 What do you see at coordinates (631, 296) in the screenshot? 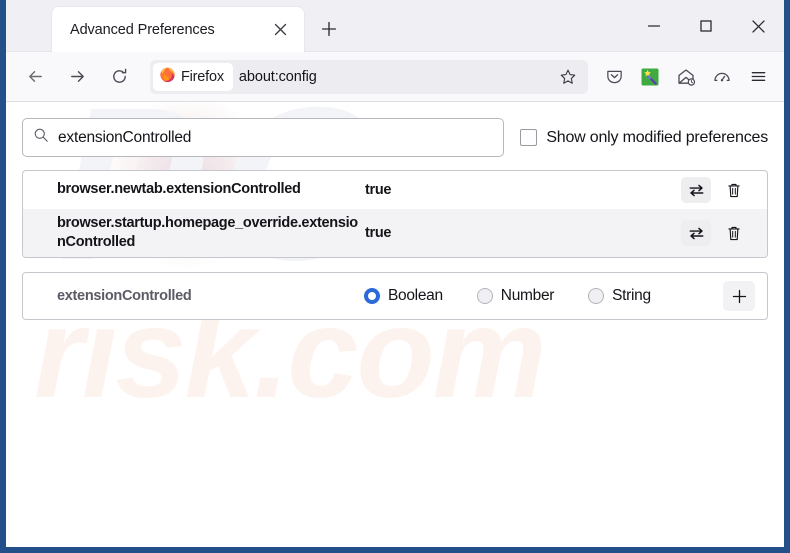
I see `radio-string-label: String` at bounding box center [631, 296].